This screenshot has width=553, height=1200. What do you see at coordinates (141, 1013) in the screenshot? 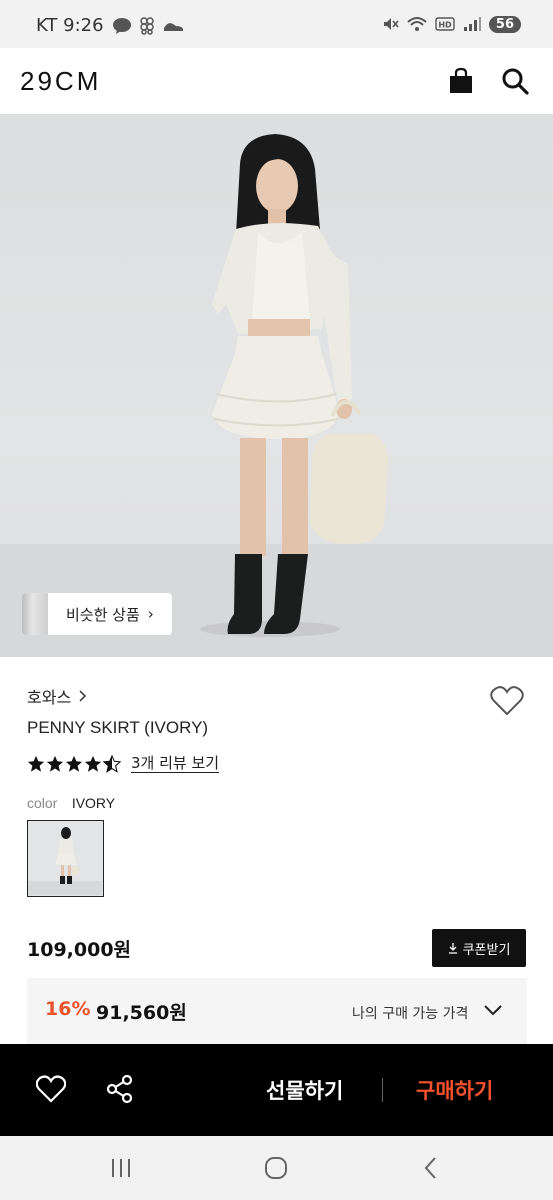
I see `discount-price: 91,560원` at bounding box center [141, 1013].